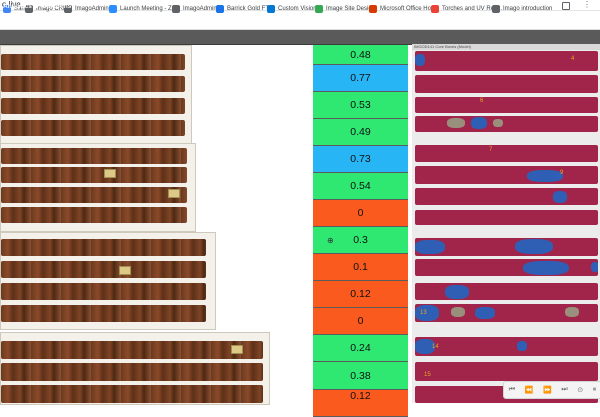 This screenshot has width=600, height=417. I want to click on value-cell: 0.53, so click(360, 105).